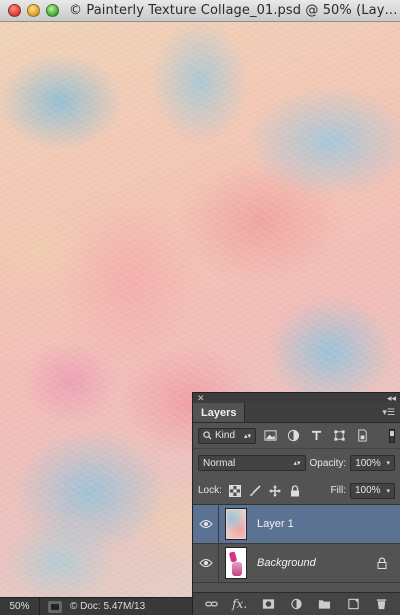 This screenshot has width=400, height=615. What do you see at coordinates (286, 563) in the screenshot?
I see `layer-name: Background` at bounding box center [286, 563].